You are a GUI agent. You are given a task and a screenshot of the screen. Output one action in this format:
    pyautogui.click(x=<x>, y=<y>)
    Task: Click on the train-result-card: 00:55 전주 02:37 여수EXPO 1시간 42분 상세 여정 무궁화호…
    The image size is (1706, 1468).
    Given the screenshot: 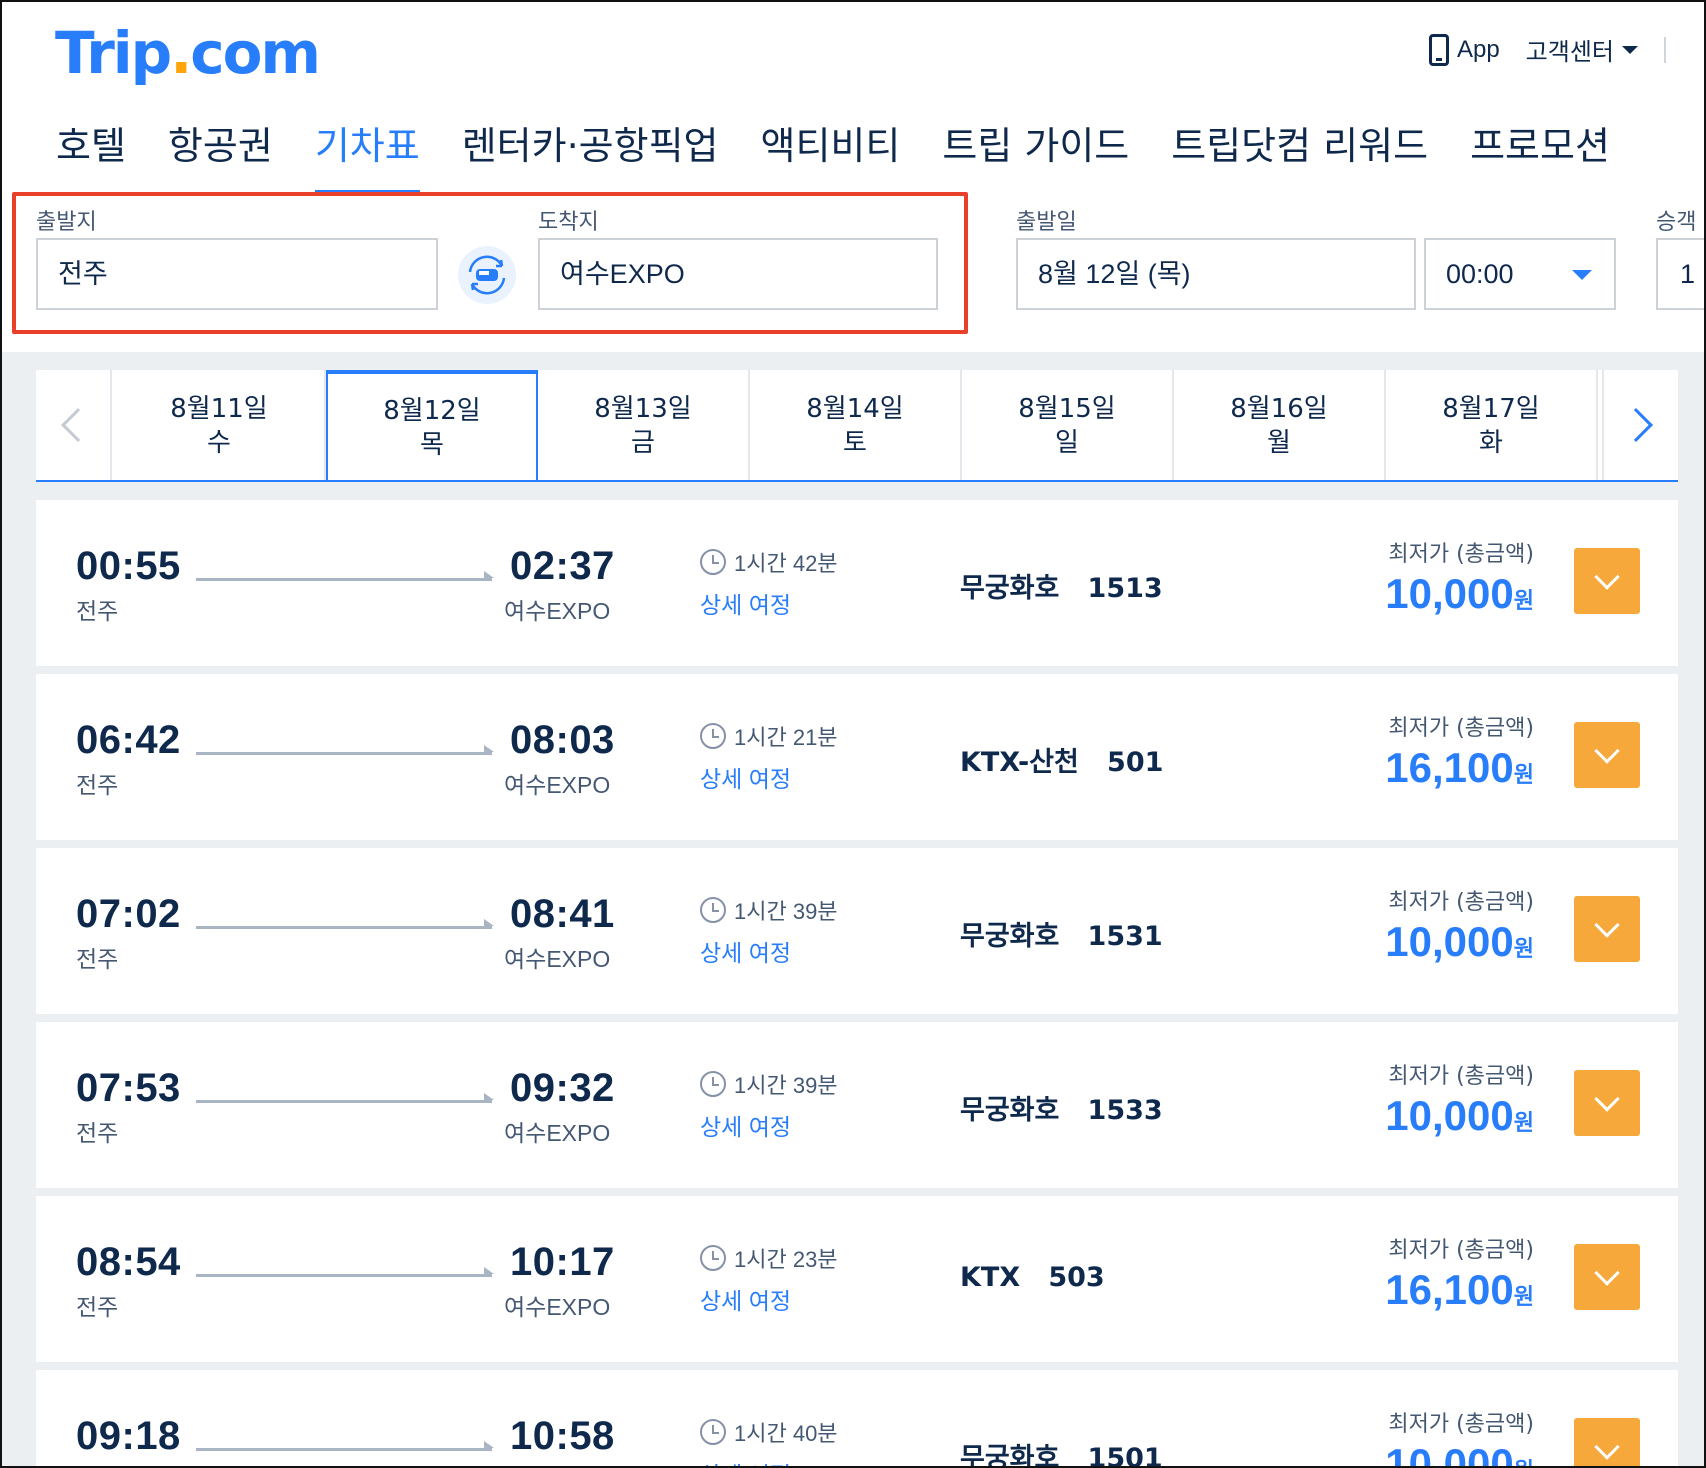 What is the action you would take?
    pyautogui.click(x=857, y=583)
    